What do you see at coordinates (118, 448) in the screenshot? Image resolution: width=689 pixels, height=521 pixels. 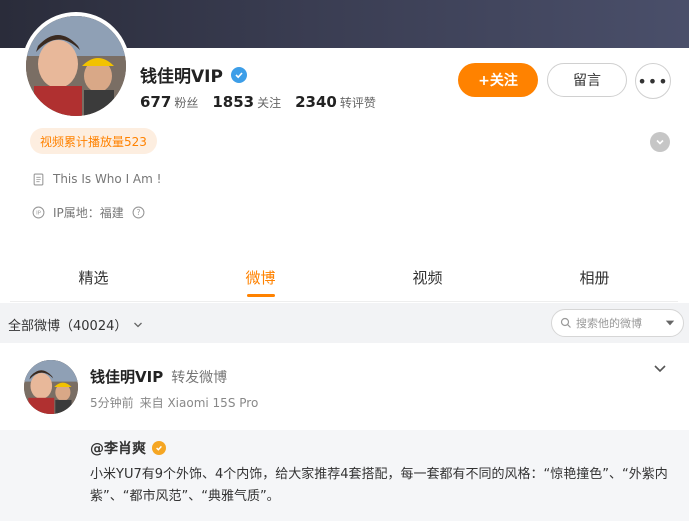 I see `original-author-name: @李肖爽` at bounding box center [118, 448].